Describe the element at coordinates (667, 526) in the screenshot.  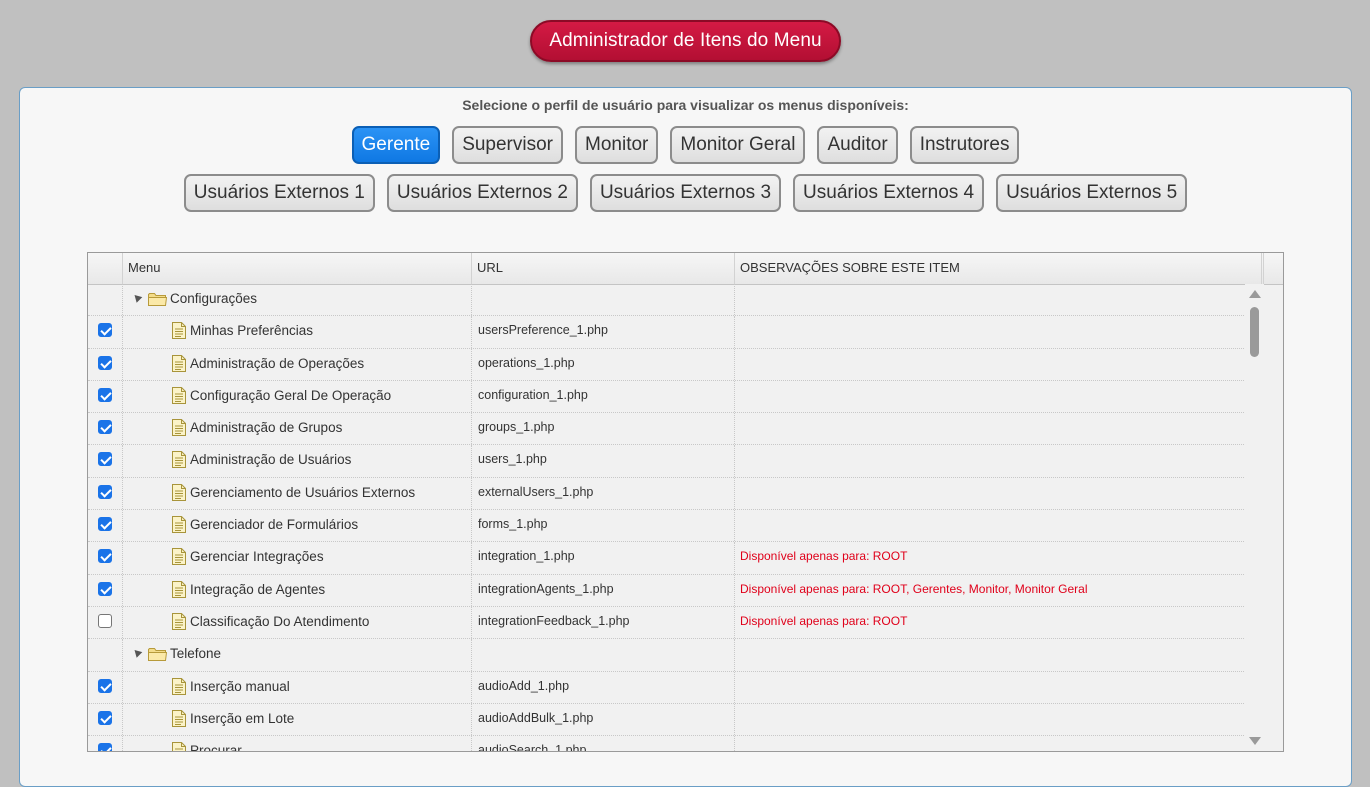
I see `grid-item-row: Gerenciador de Formulários forms_1.php` at that location.